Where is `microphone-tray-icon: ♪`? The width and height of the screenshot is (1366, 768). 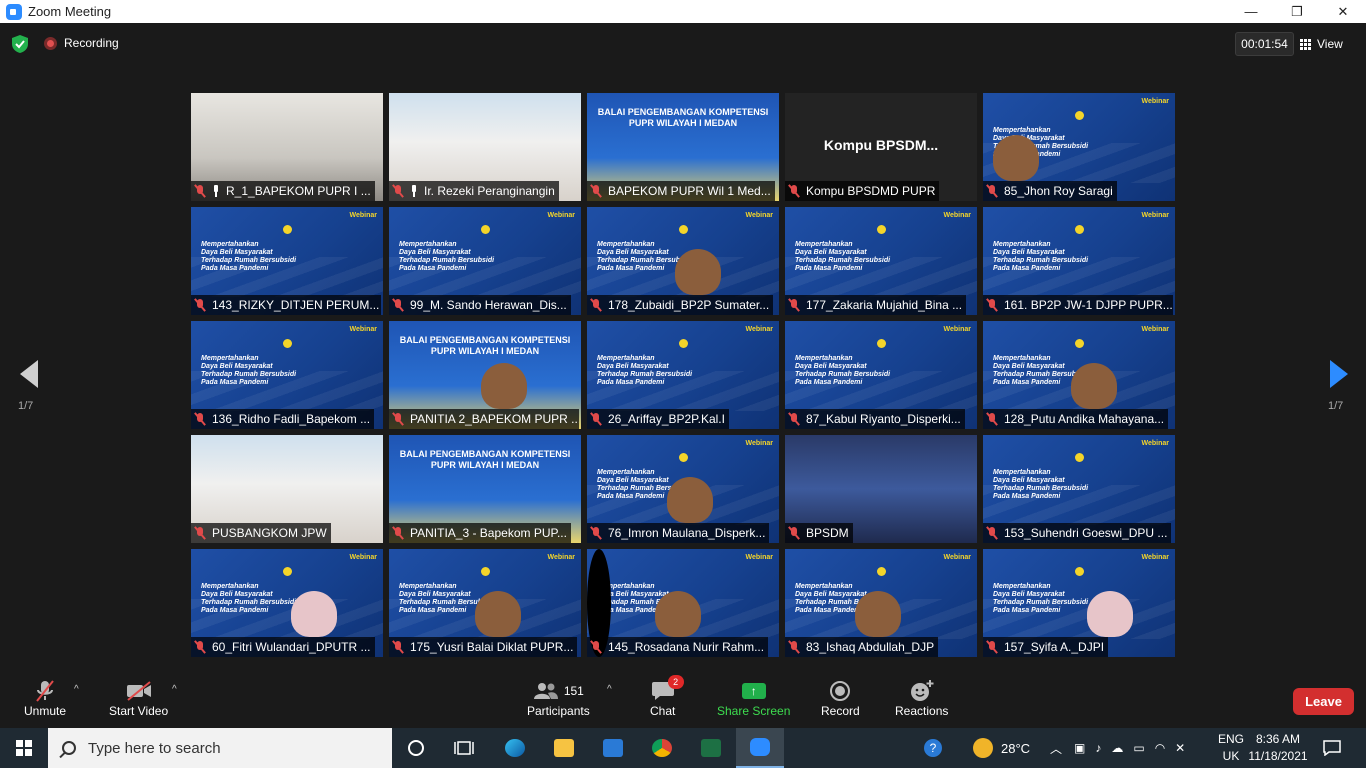
microphone-tray-icon: ♪ is located at coordinates (1098, 748).